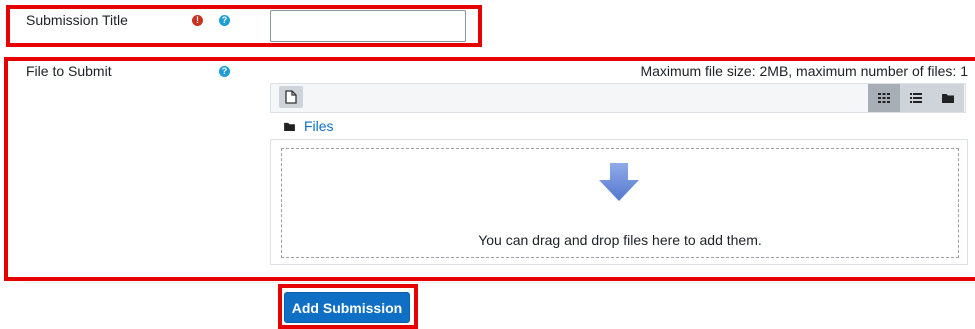  I want to click on section-divider, so click(499, 282).